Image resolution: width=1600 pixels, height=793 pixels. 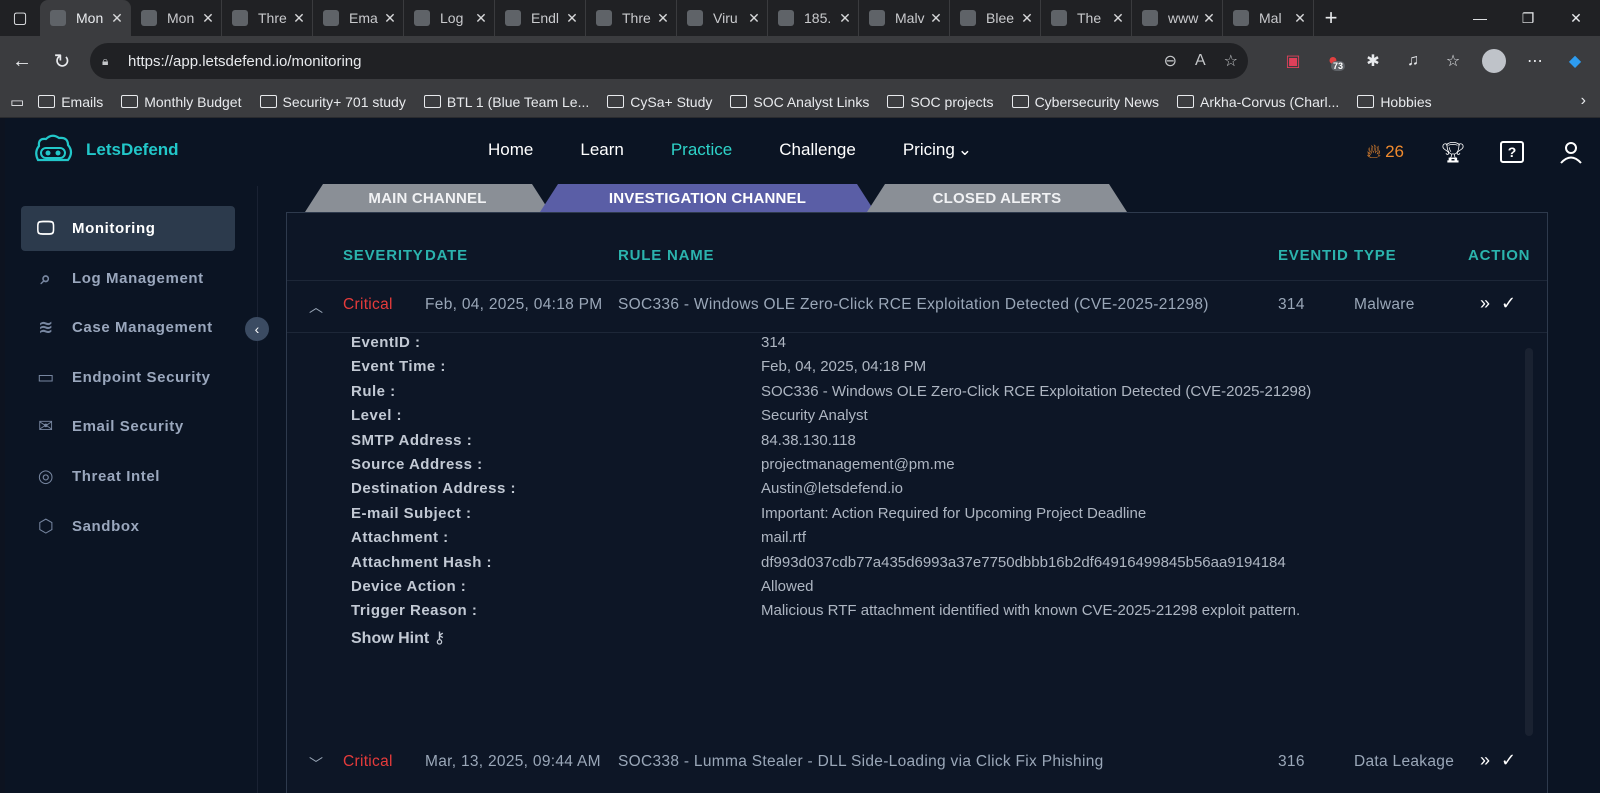 I want to click on bookmark-item: SOC projects, so click(x=940, y=102).